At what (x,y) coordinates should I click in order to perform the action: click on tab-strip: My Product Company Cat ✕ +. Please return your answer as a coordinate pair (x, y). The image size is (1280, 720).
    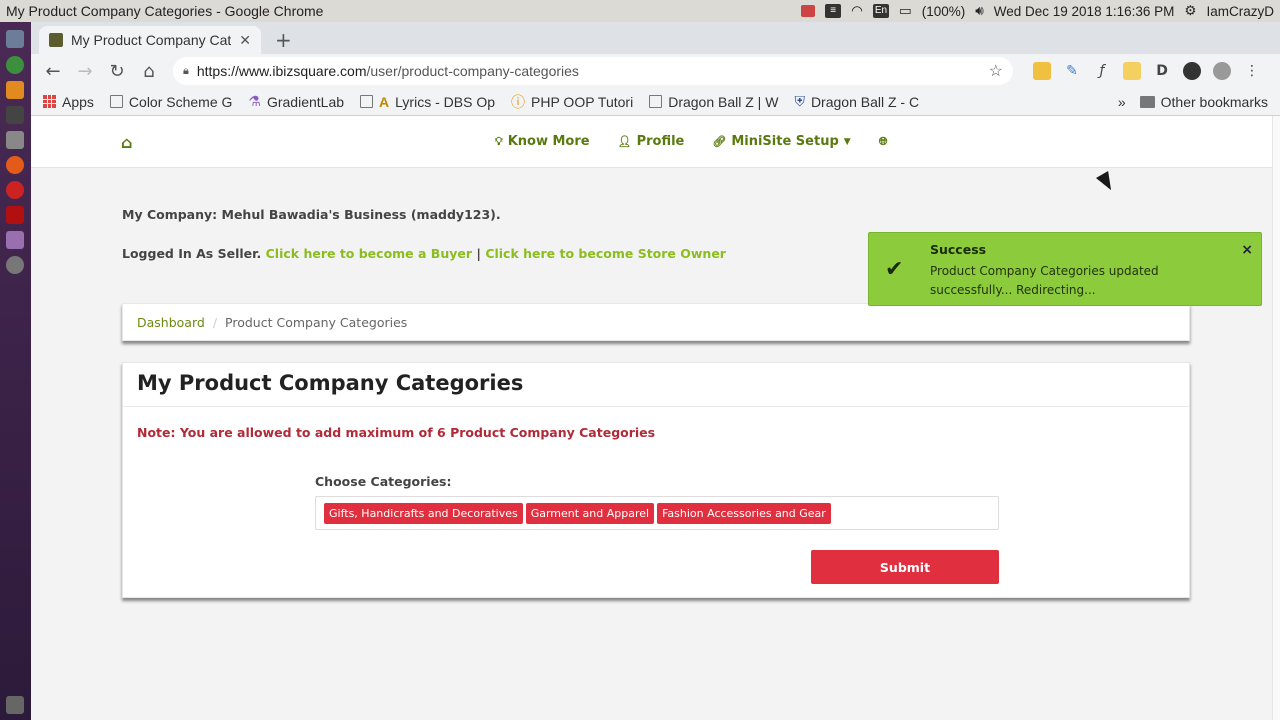
    Looking at the image, I should click on (655, 38).